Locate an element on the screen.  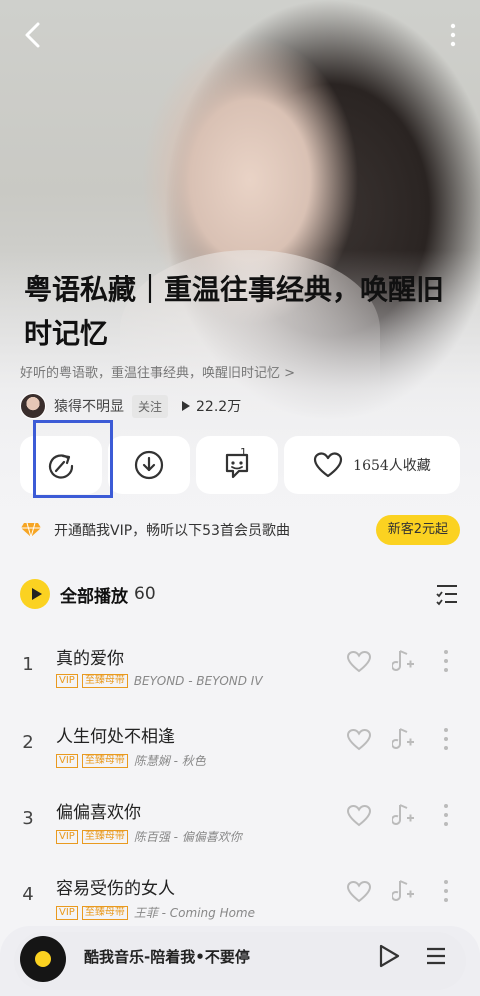
comment-button: 1 is located at coordinates (237, 465).